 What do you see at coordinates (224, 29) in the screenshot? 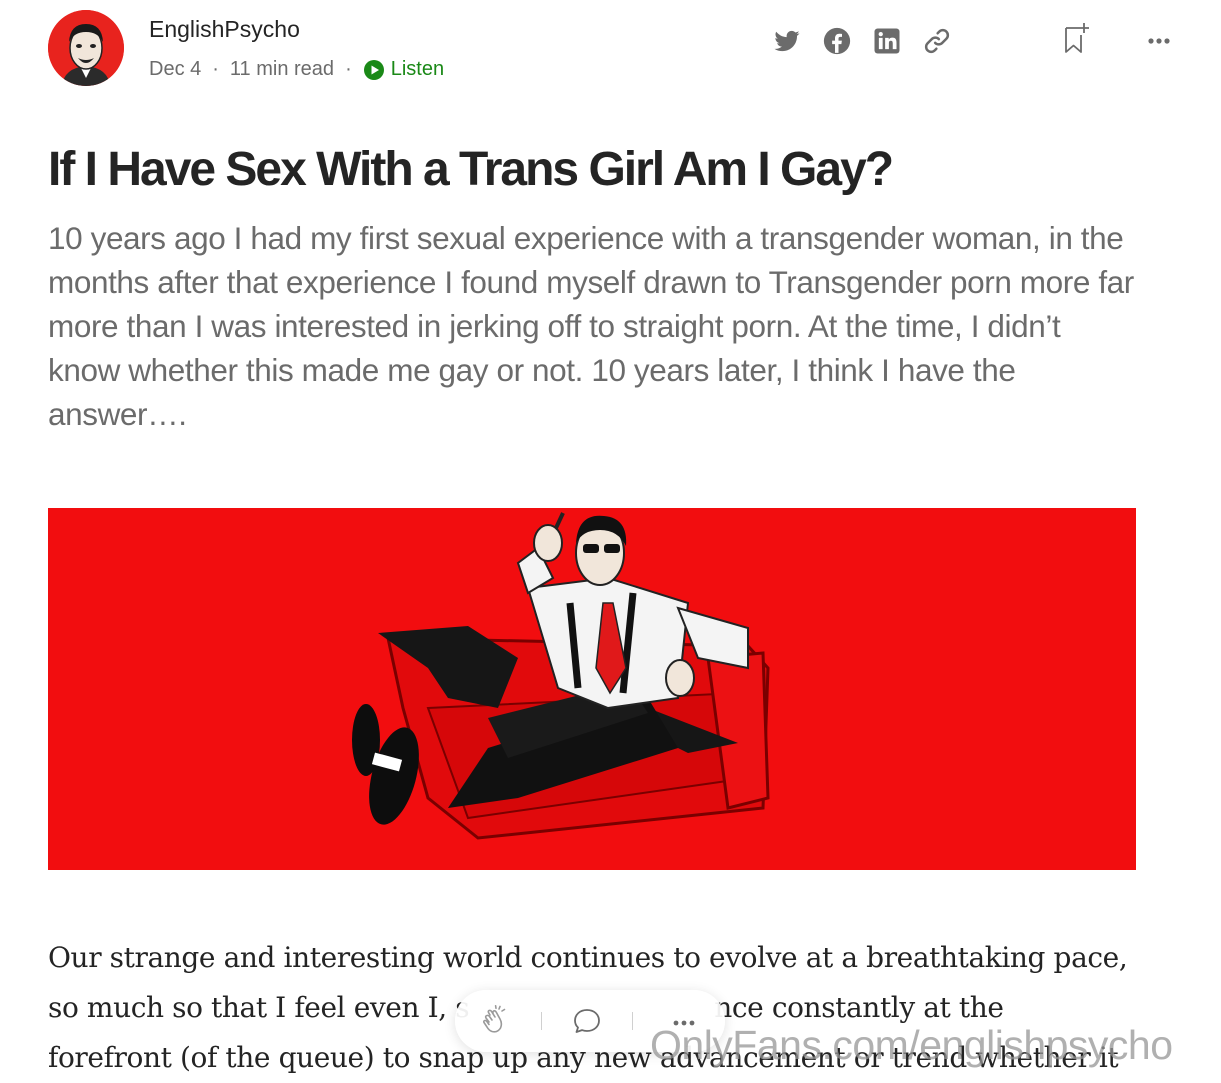
I see `author-name: EnglishPsycho` at bounding box center [224, 29].